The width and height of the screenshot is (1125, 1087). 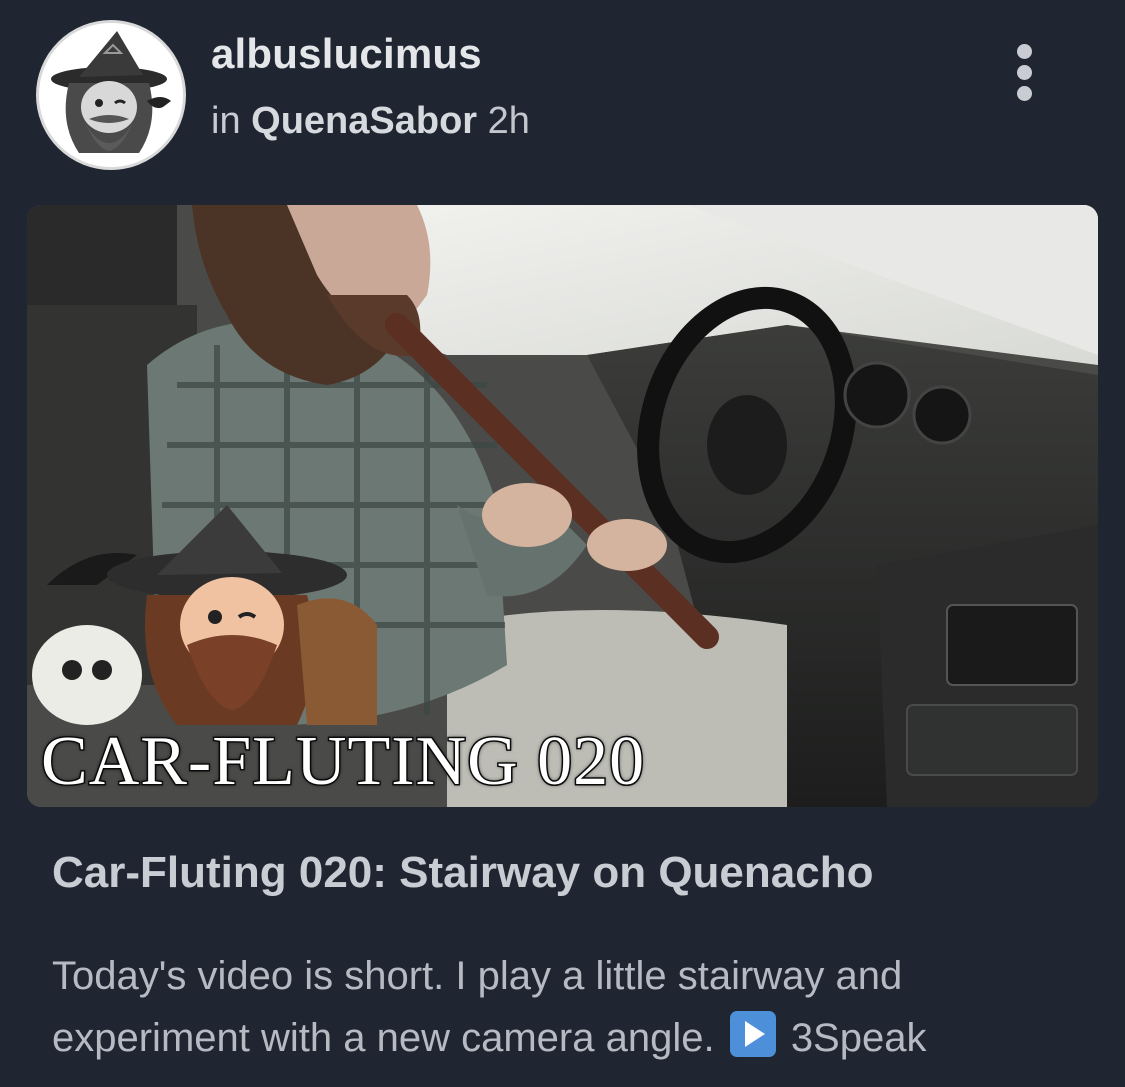 I want to click on 3speak-link: 3Speak, so click(x=859, y=1038).